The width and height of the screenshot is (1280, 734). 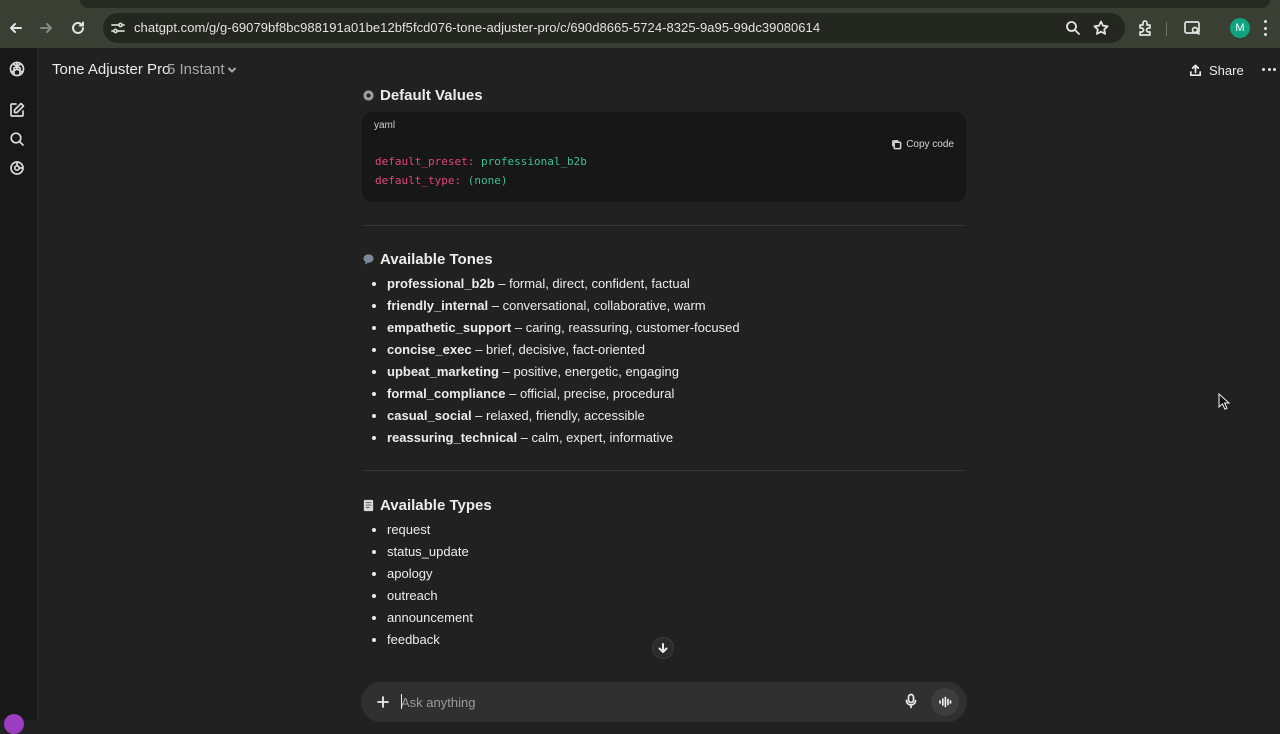 I want to click on active-tab-edge, so click(x=675, y=4).